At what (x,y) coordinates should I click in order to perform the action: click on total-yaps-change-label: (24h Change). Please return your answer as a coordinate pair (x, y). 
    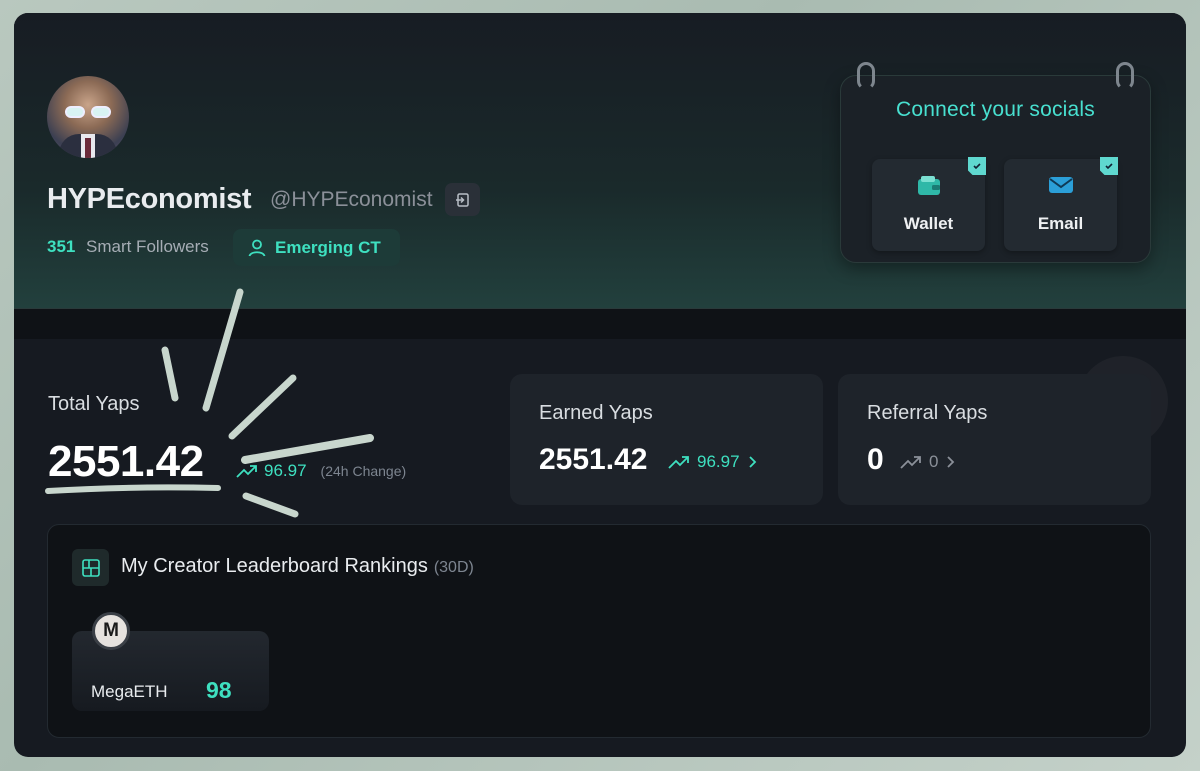
    Looking at the image, I should click on (363, 471).